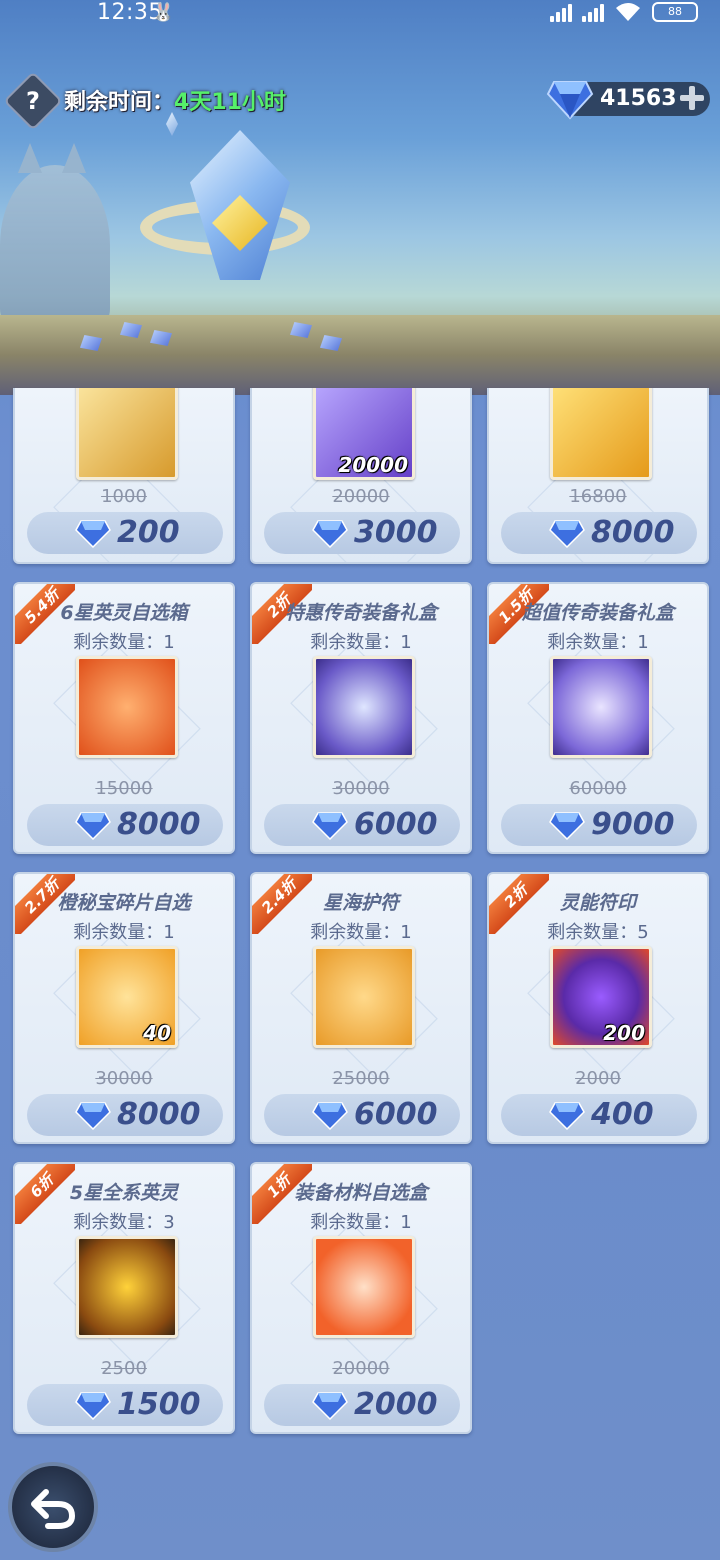 The height and width of the screenshot is (1560, 720). Describe the element at coordinates (124, 1193) in the screenshot. I see `item-title: 5星全系英灵` at that location.